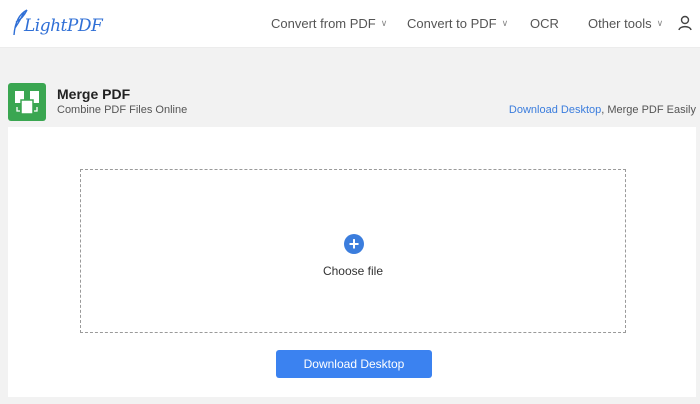  What do you see at coordinates (452, 23) in the screenshot?
I see `nav-label: Convert to PDF` at bounding box center [452, 23].